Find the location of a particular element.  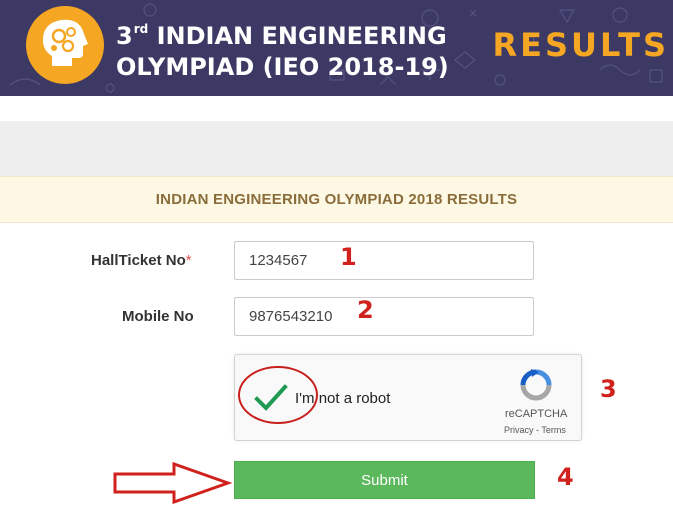

highlight-ellipse is located at coordinates (278, 395).